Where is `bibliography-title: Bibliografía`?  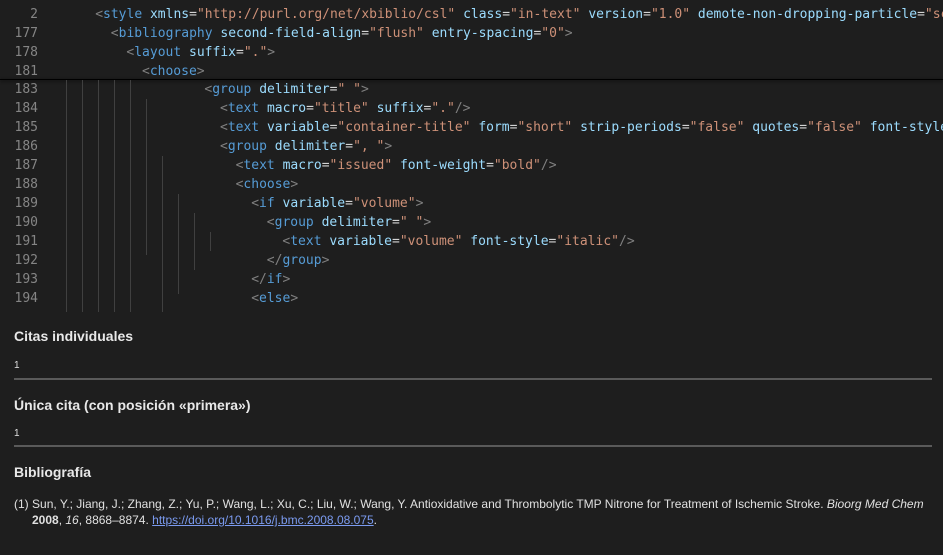
bibliography-title: Bibliografía is located at coordinates (53, 472).